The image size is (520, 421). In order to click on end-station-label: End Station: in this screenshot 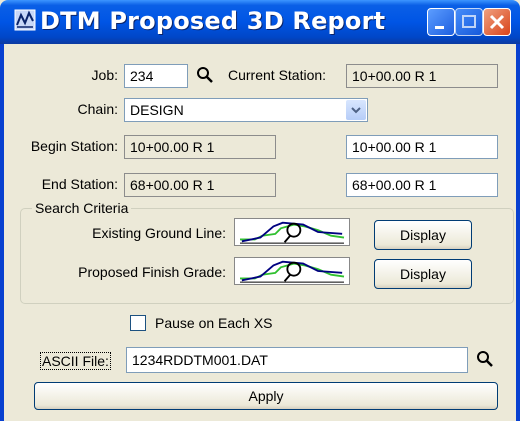, I will do `click(79, 184)`.